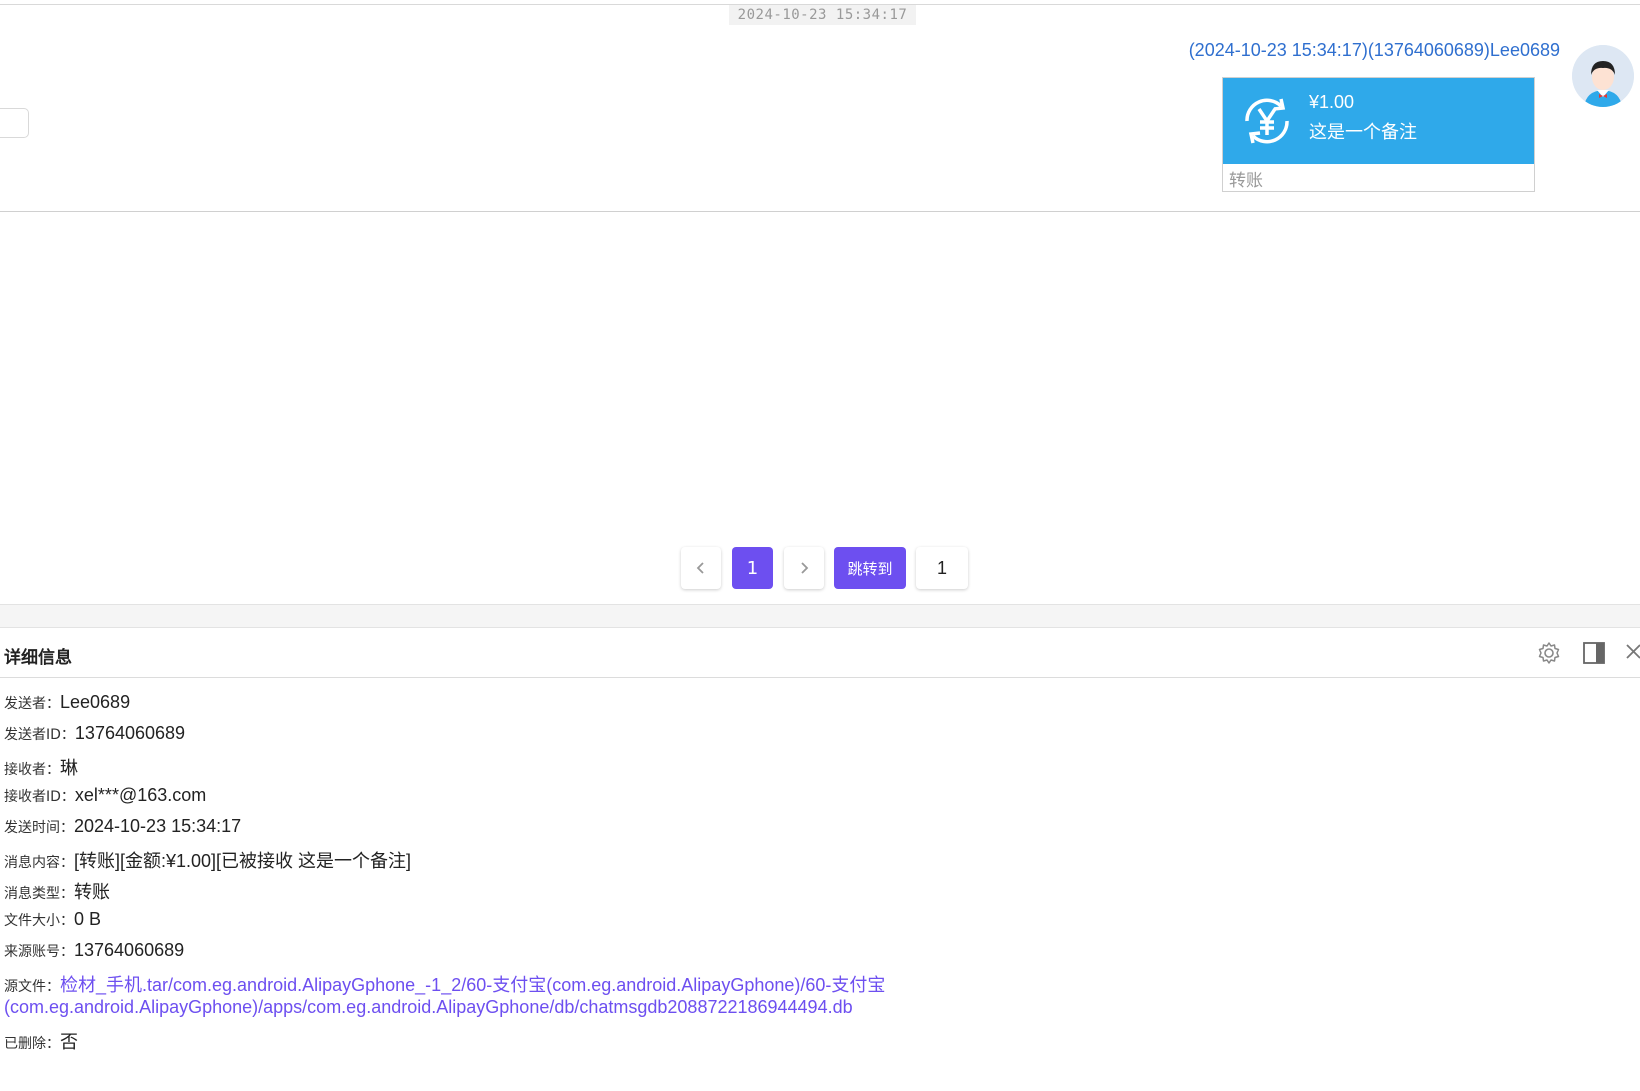  I want to click on close-panel-button, so click(1632, 653).